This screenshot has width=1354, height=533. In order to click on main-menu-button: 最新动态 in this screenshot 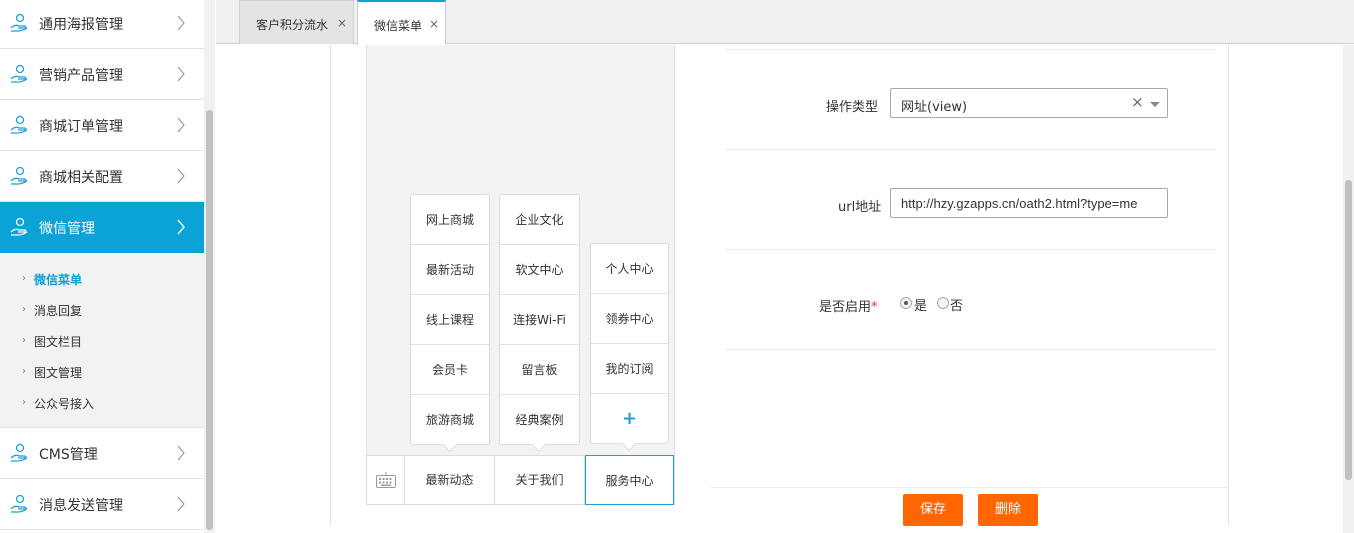, I will do `click(450, 480)`.